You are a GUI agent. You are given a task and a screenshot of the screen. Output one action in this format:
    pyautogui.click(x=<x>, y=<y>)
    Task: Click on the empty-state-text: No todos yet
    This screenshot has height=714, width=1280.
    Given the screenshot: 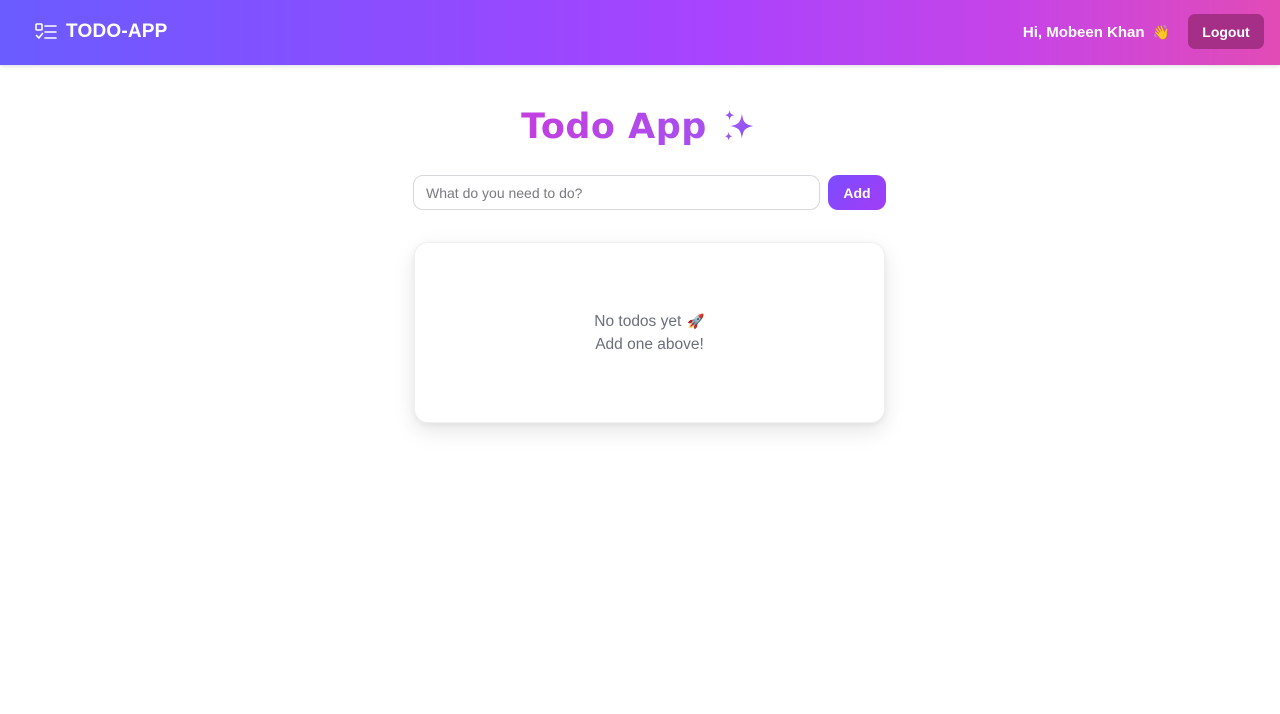 What is the action you would take?
    pyautogui.click(x=638, y=321)
    